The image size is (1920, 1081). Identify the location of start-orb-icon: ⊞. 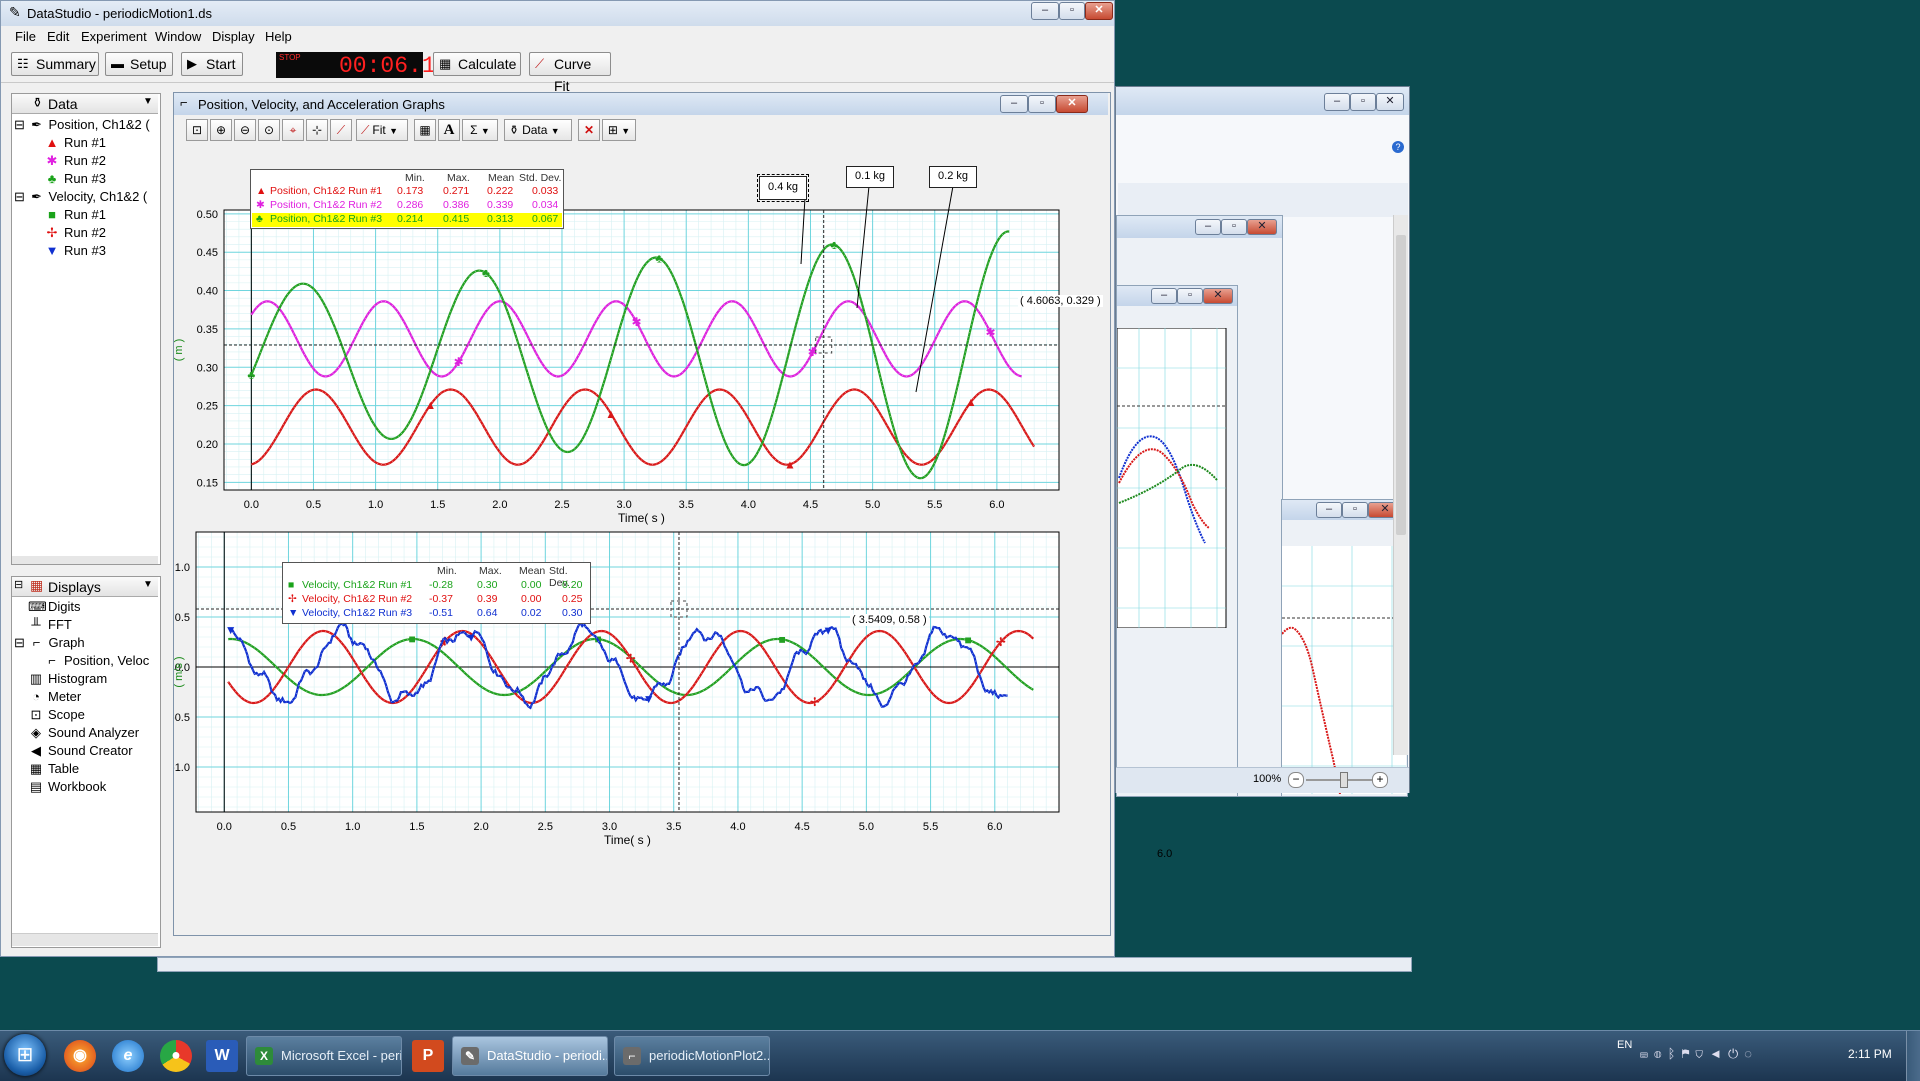
(25, 1055).